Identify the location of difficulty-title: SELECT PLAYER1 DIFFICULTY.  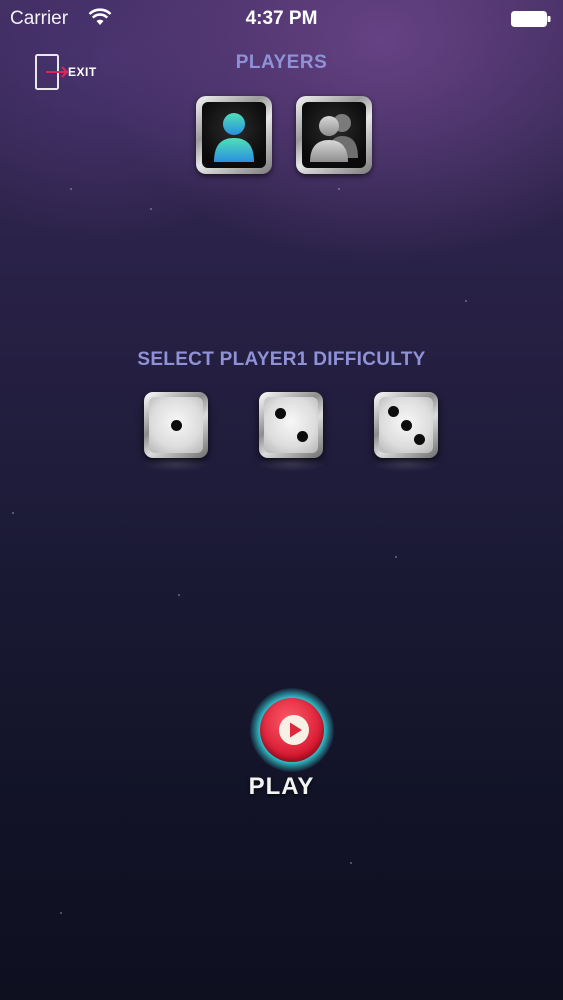
(281, 359).